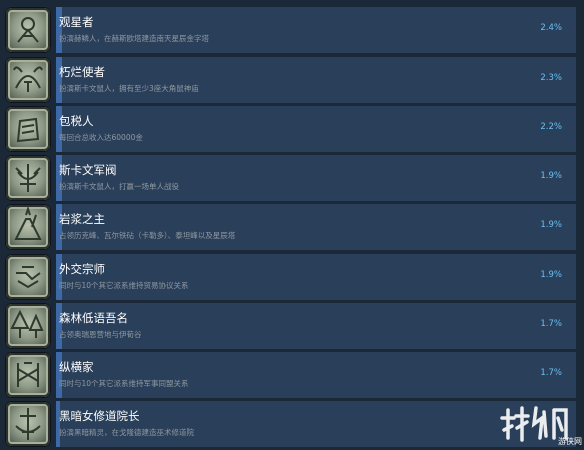 The width and height of the screenshot is (584, 450). Describe the element at coordinates (570, 441) in the screenshot. I see `watermark-text: 游侠网` at that location.